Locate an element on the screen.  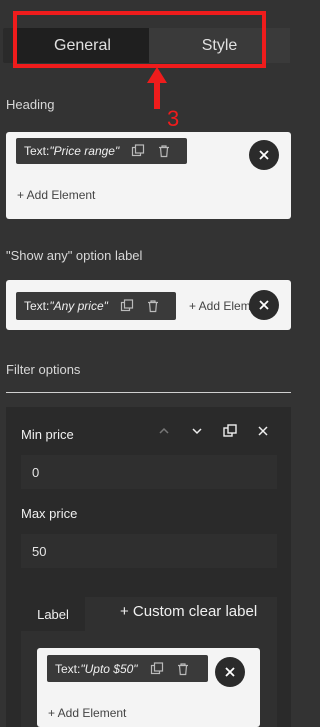
show-any-panel: Text: "Any price" + Add Eleme is located at coordinates (148, 305).